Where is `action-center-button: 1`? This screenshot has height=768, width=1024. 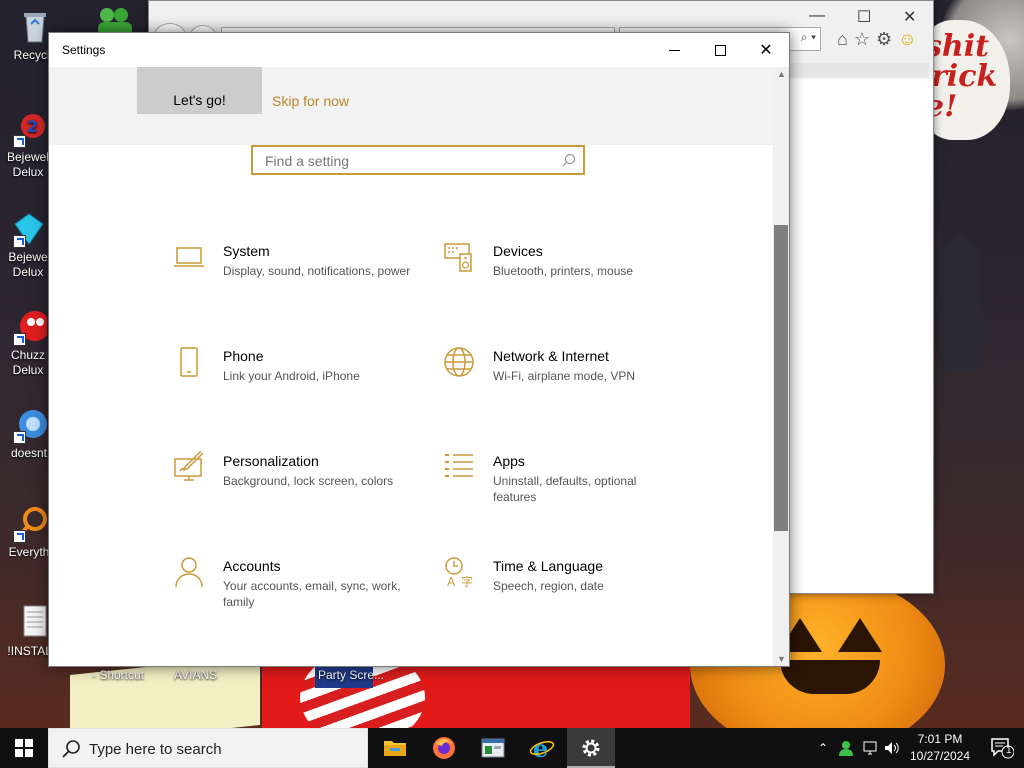
action-center-button: 1 is located at coordinates (1002, 748).